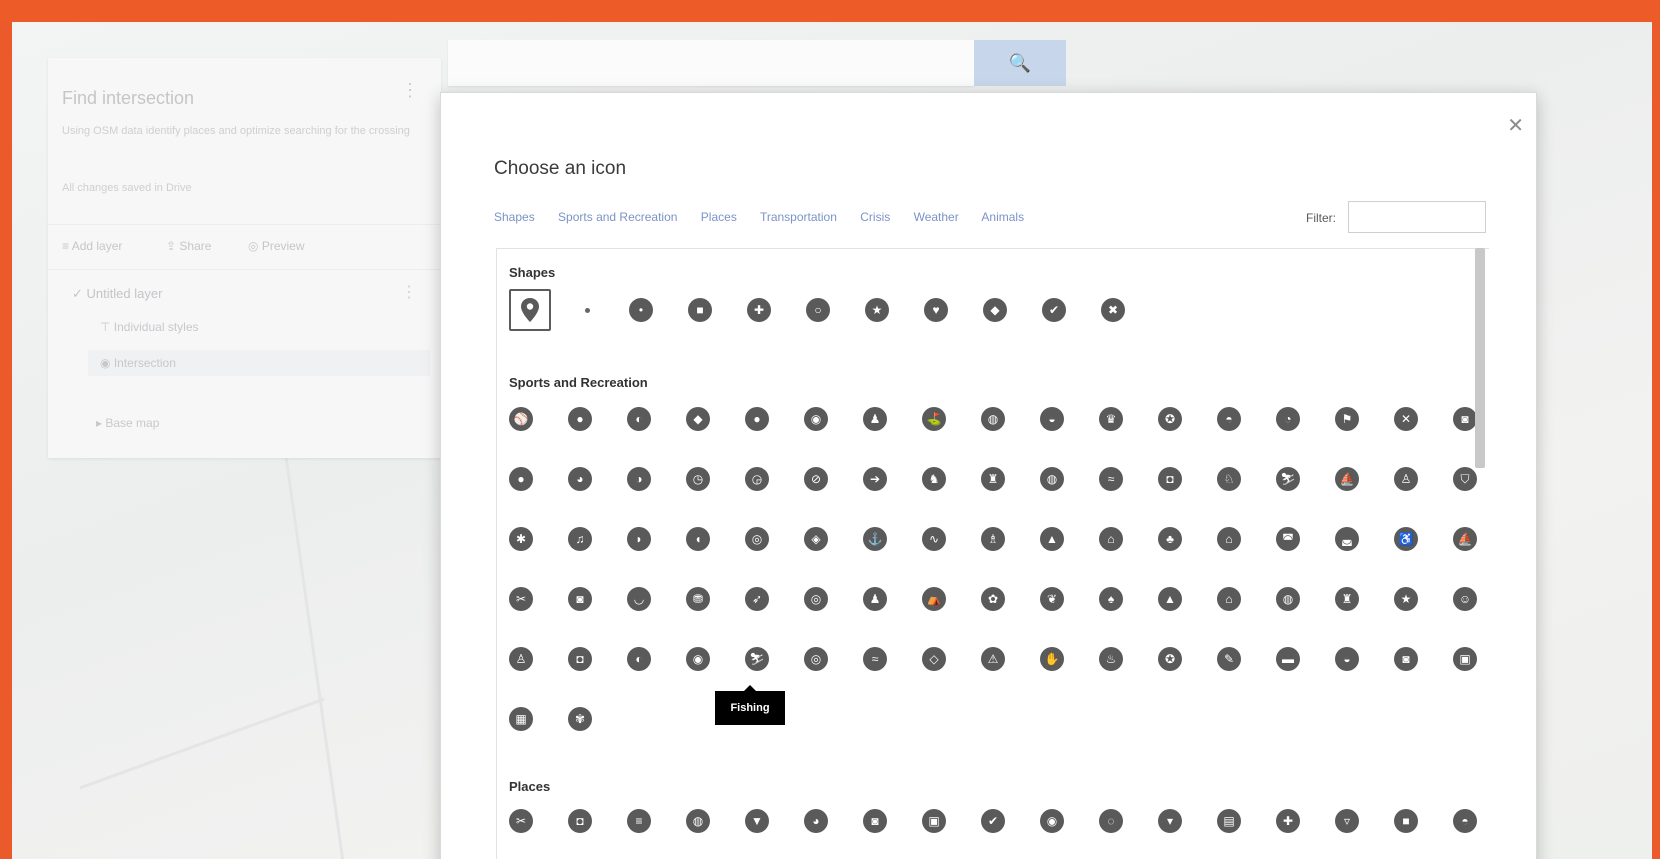 This screenshot has height=859, width=1660. What do you see at coordinates (936, 217) in the screenshot?
I see `category-link-weather: Weather` at bounding box center [936, 217].